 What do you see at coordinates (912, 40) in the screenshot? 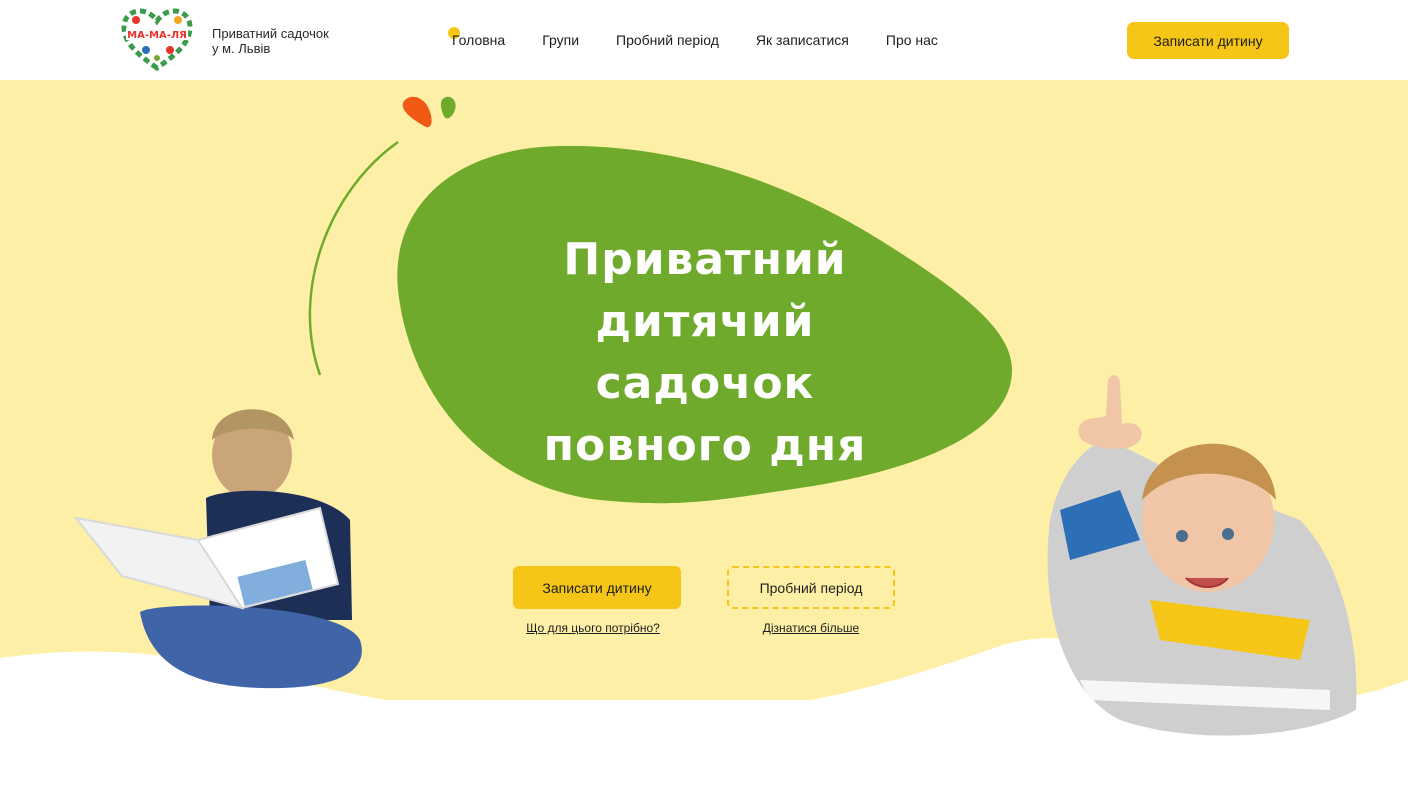
I see `nav-about: Про нас` at bounding box center [912, 40].